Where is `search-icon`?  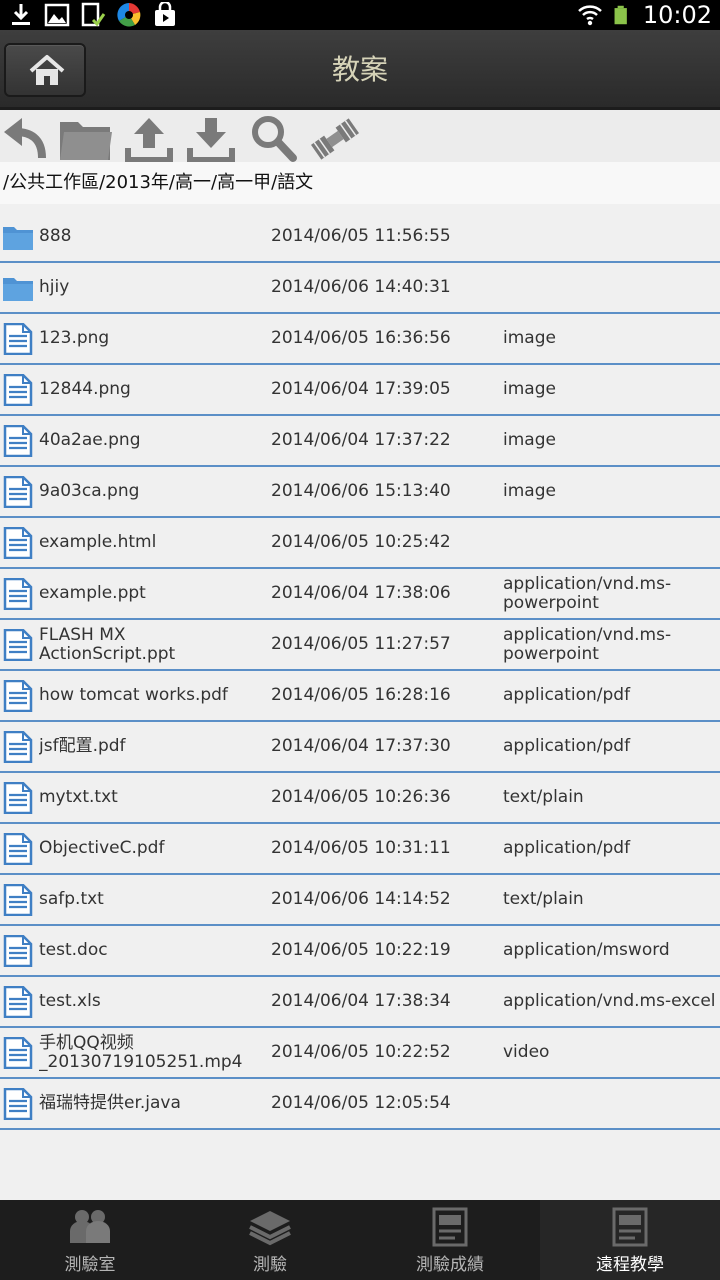 search-icon is located at coordinates (273, 139).